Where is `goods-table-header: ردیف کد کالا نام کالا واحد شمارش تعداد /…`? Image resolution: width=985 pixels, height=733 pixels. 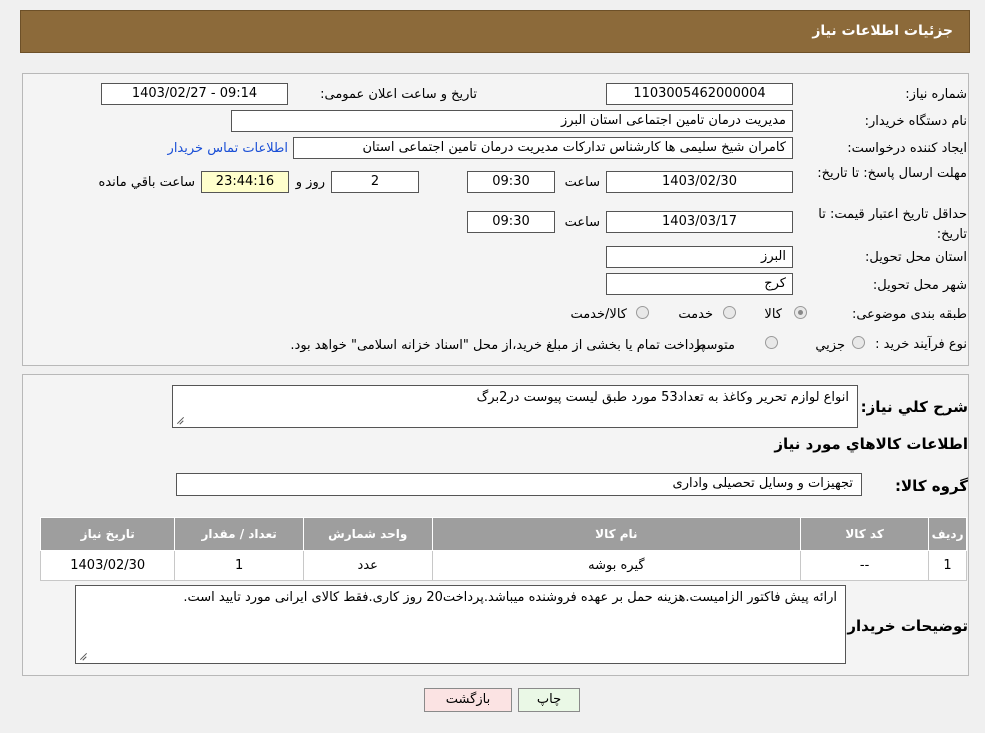 goods-table-header: ردیف کد کالا نام کالا واحد شمارش تعداد /… is located at coordinates (503, 534).